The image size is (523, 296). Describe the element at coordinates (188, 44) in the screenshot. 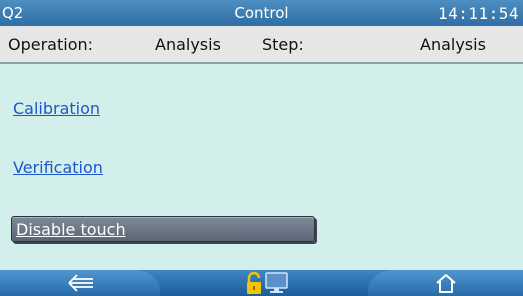

I see `operation-value: Analysis` at that location.